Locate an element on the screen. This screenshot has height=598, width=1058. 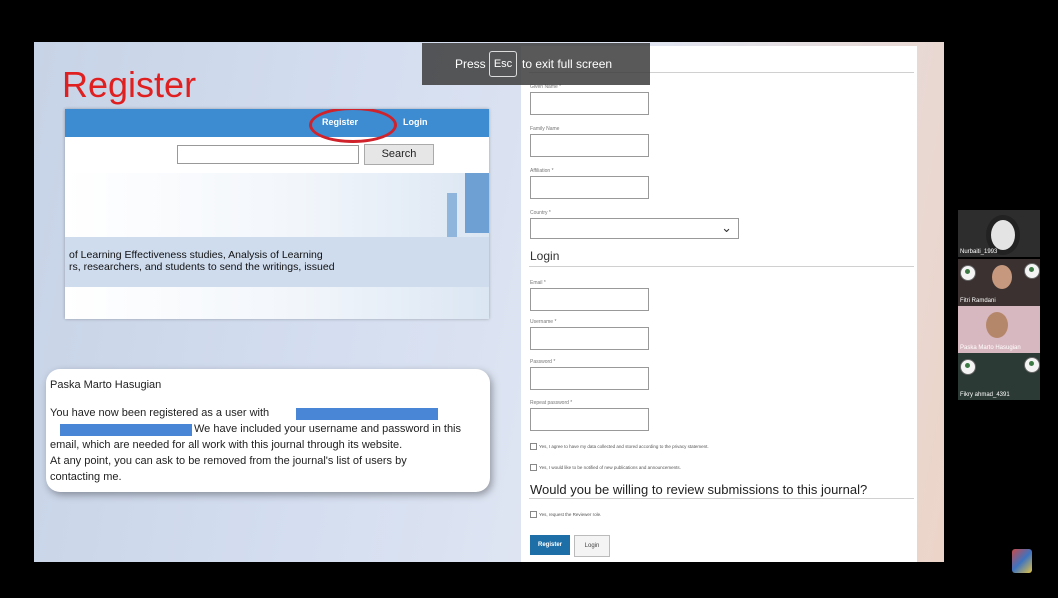
notice-press-text: Press is located at coordinates (470, 64).